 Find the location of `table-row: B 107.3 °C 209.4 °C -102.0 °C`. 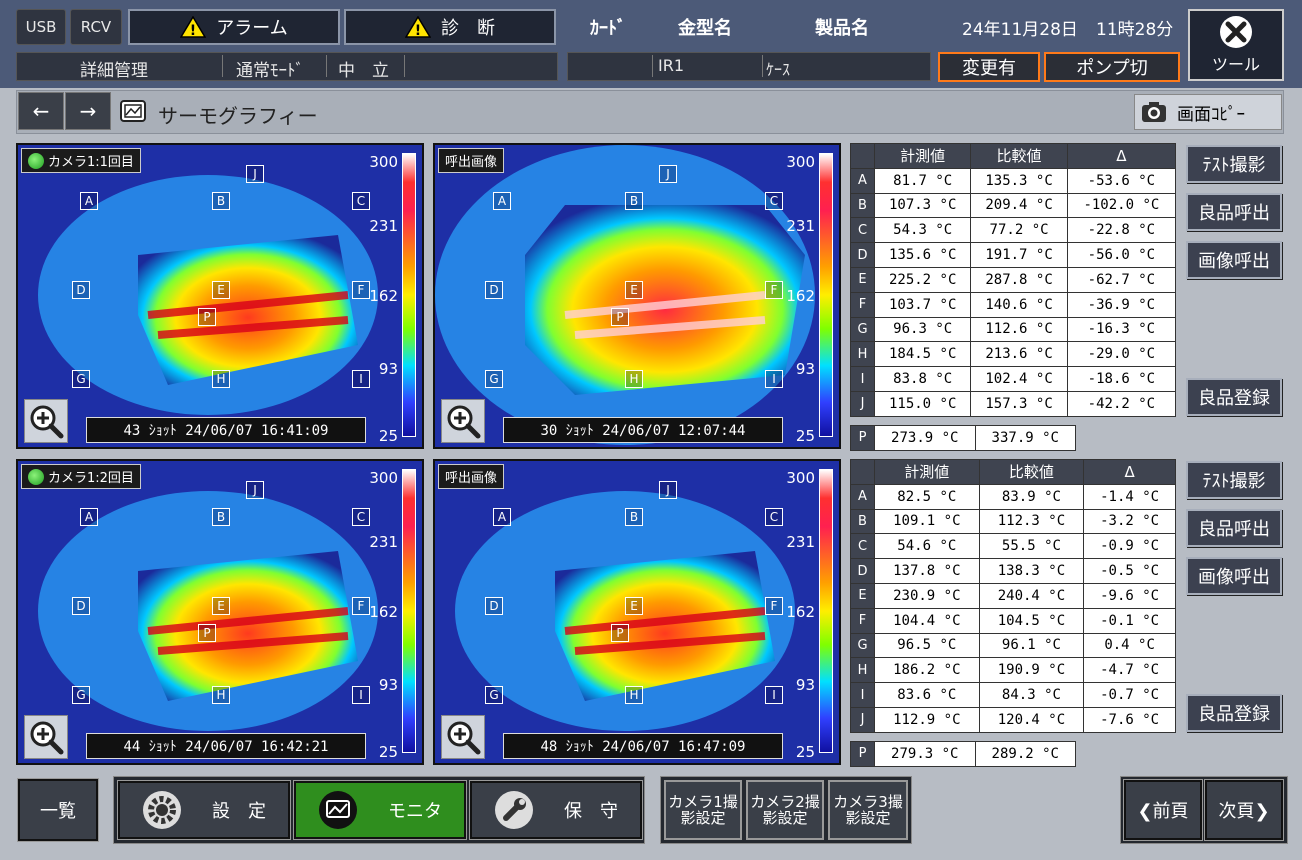

table-row: B 107.3 °C 209.4 °C -102.0 °C is located at coordinates (1013, 205).